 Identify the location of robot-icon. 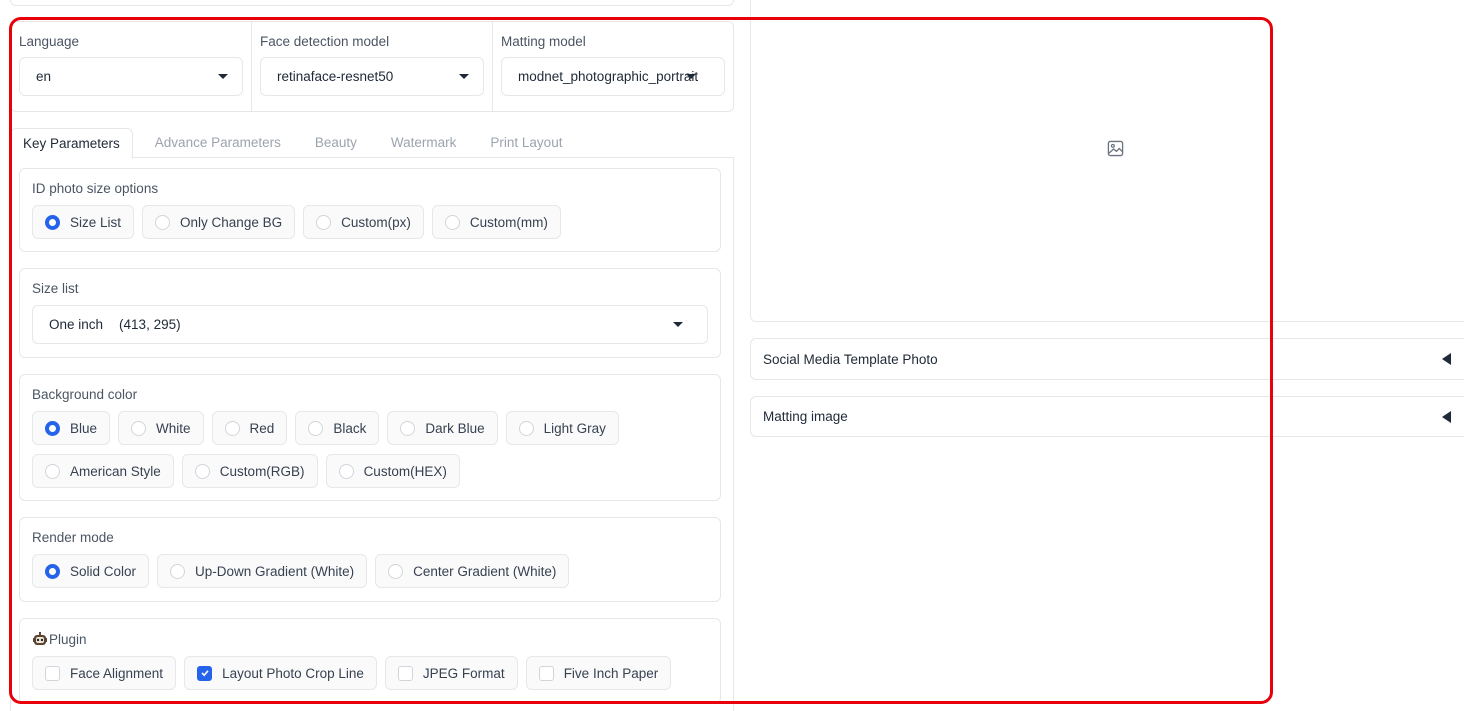
(40, 638).